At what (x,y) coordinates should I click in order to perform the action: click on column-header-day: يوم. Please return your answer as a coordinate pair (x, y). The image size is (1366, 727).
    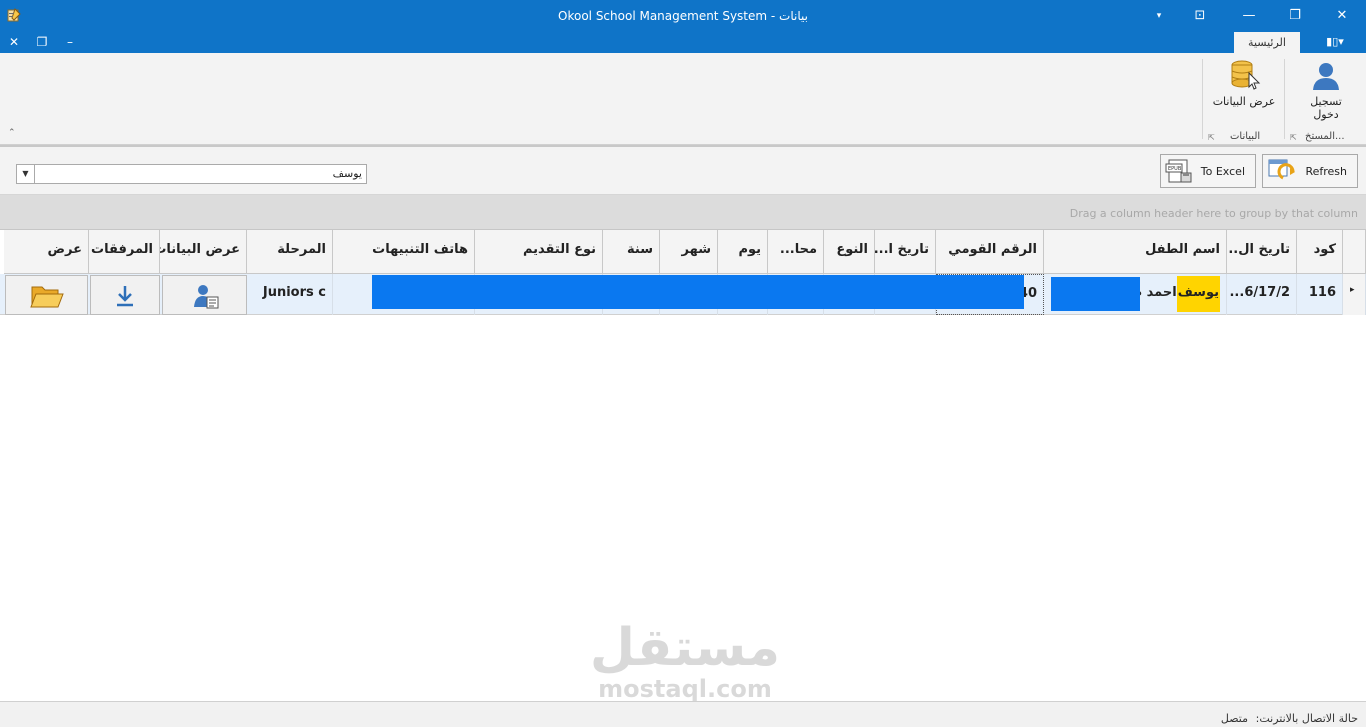
    Looking at the image, I should click on (743, 252).